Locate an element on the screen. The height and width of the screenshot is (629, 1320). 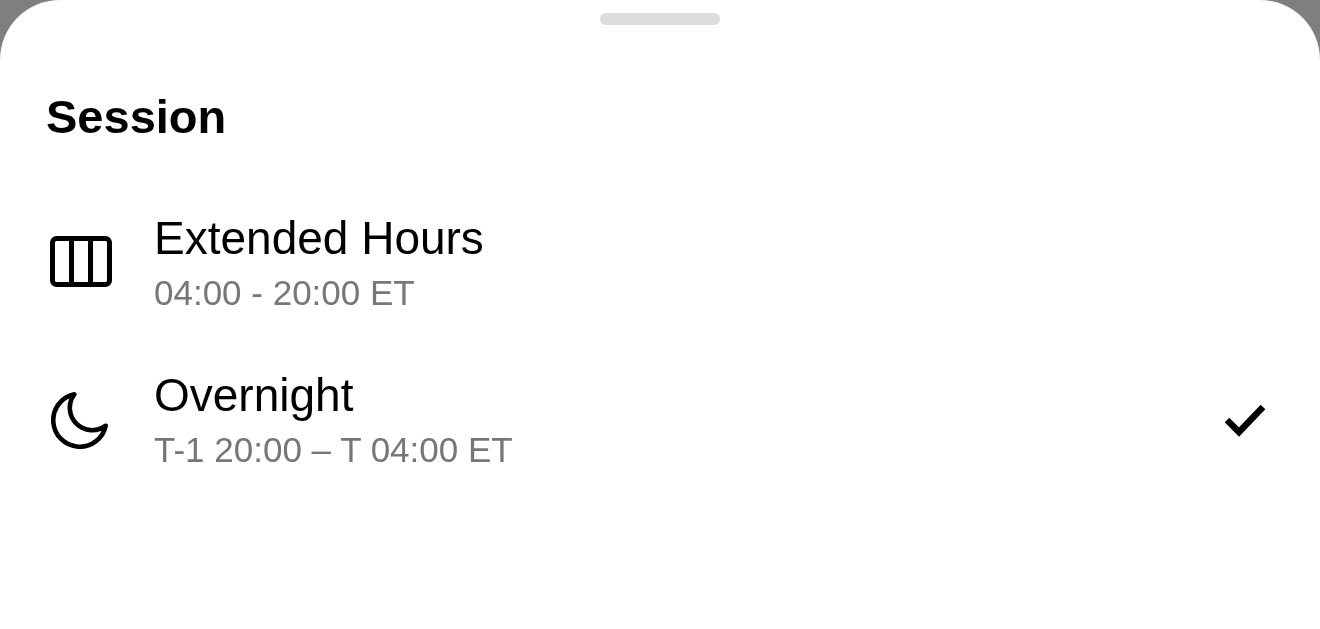
option-hours: T-1 20:00 – T 04:00 ET is located at coordinates (333, 450).